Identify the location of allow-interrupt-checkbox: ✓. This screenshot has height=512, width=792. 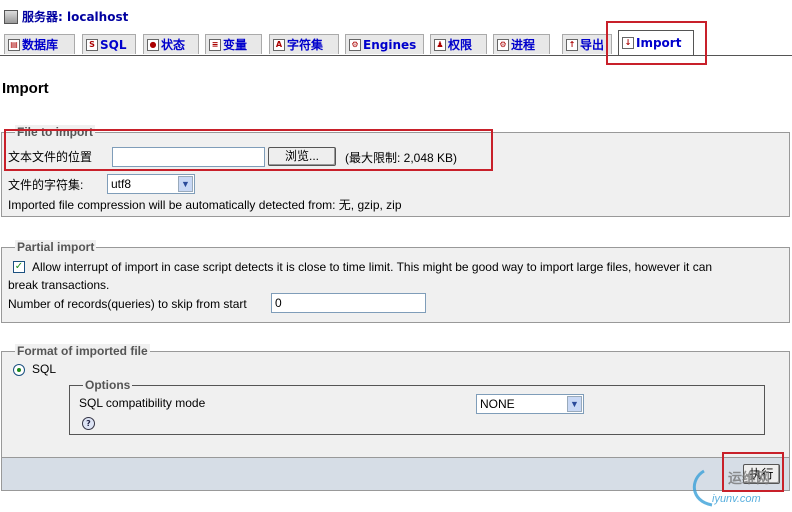
(19, 267).